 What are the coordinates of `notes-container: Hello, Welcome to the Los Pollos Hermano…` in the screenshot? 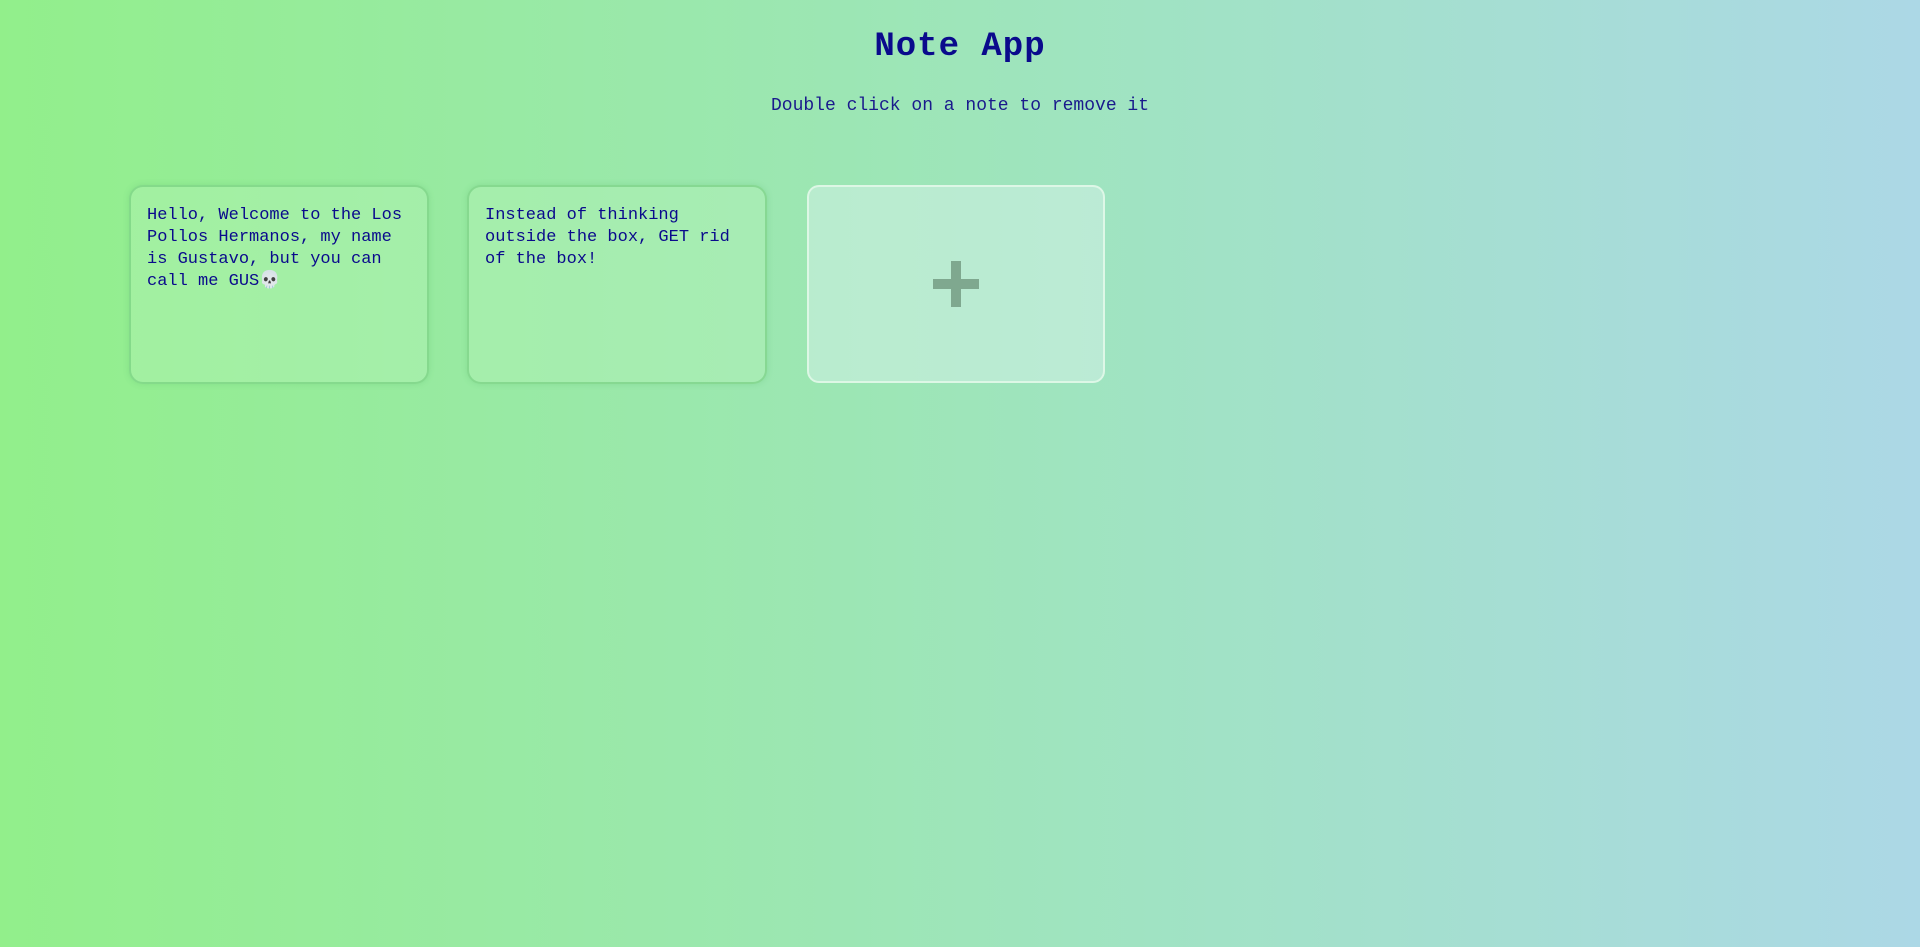 It's located at (617, 284).